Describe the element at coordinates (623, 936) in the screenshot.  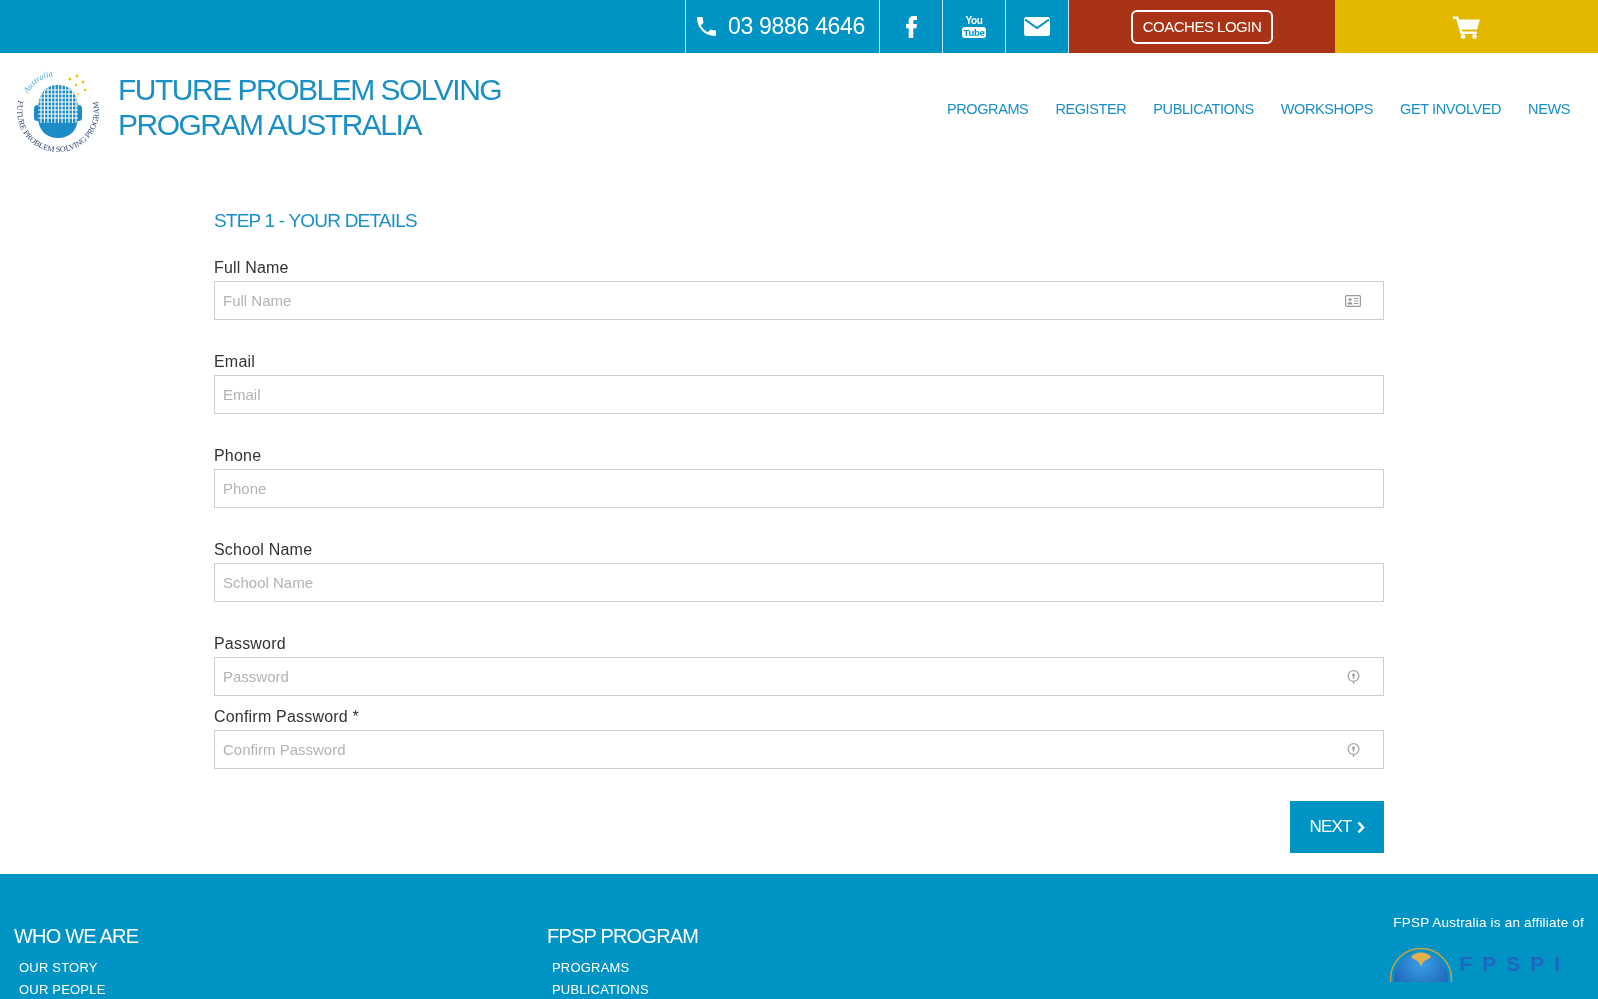
I see `footer-heading: FPSP PROGRAM` at that location.